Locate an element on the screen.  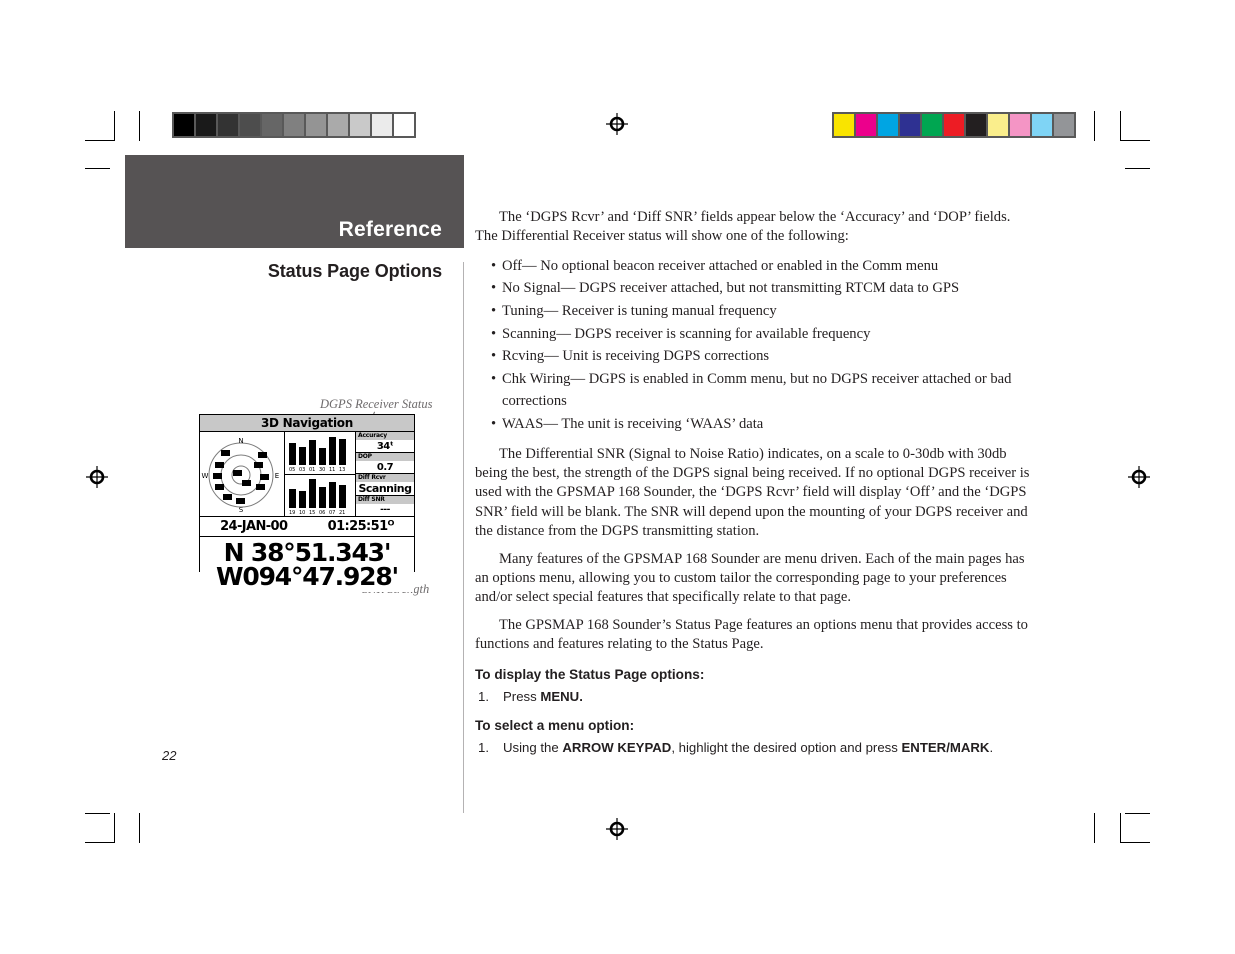
crop-mark-tr-h is located at coordinates (1135, 140).